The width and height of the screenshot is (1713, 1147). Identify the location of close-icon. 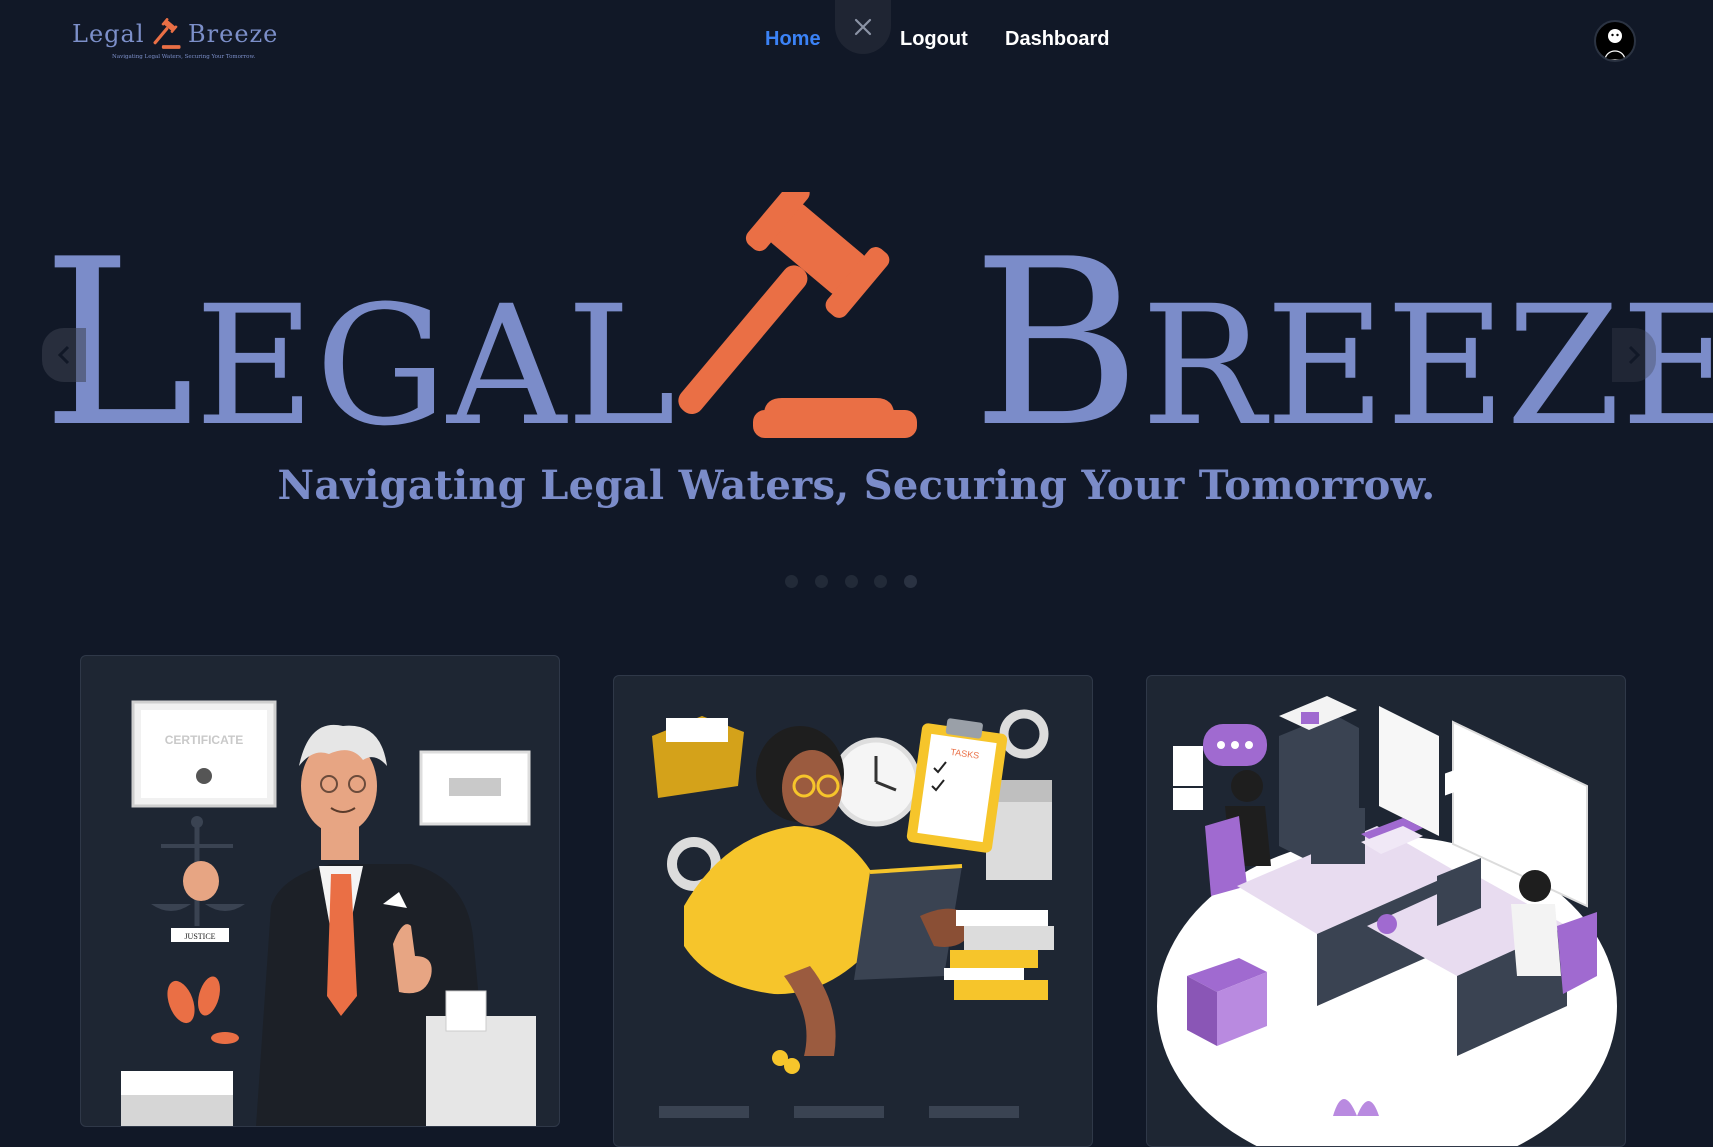
(863, 27).